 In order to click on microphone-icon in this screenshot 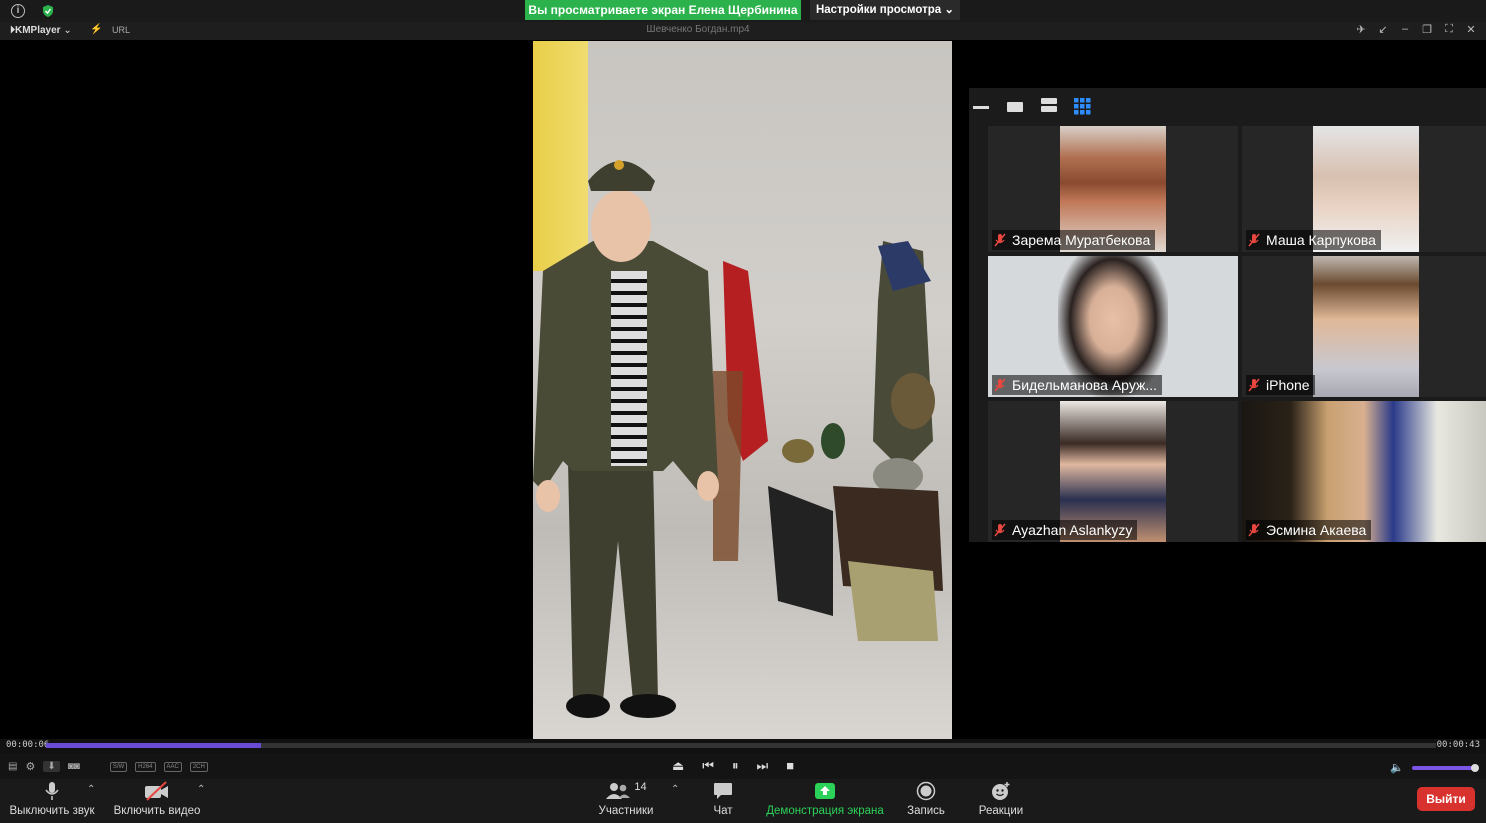, I will do `click(52, 791)`.